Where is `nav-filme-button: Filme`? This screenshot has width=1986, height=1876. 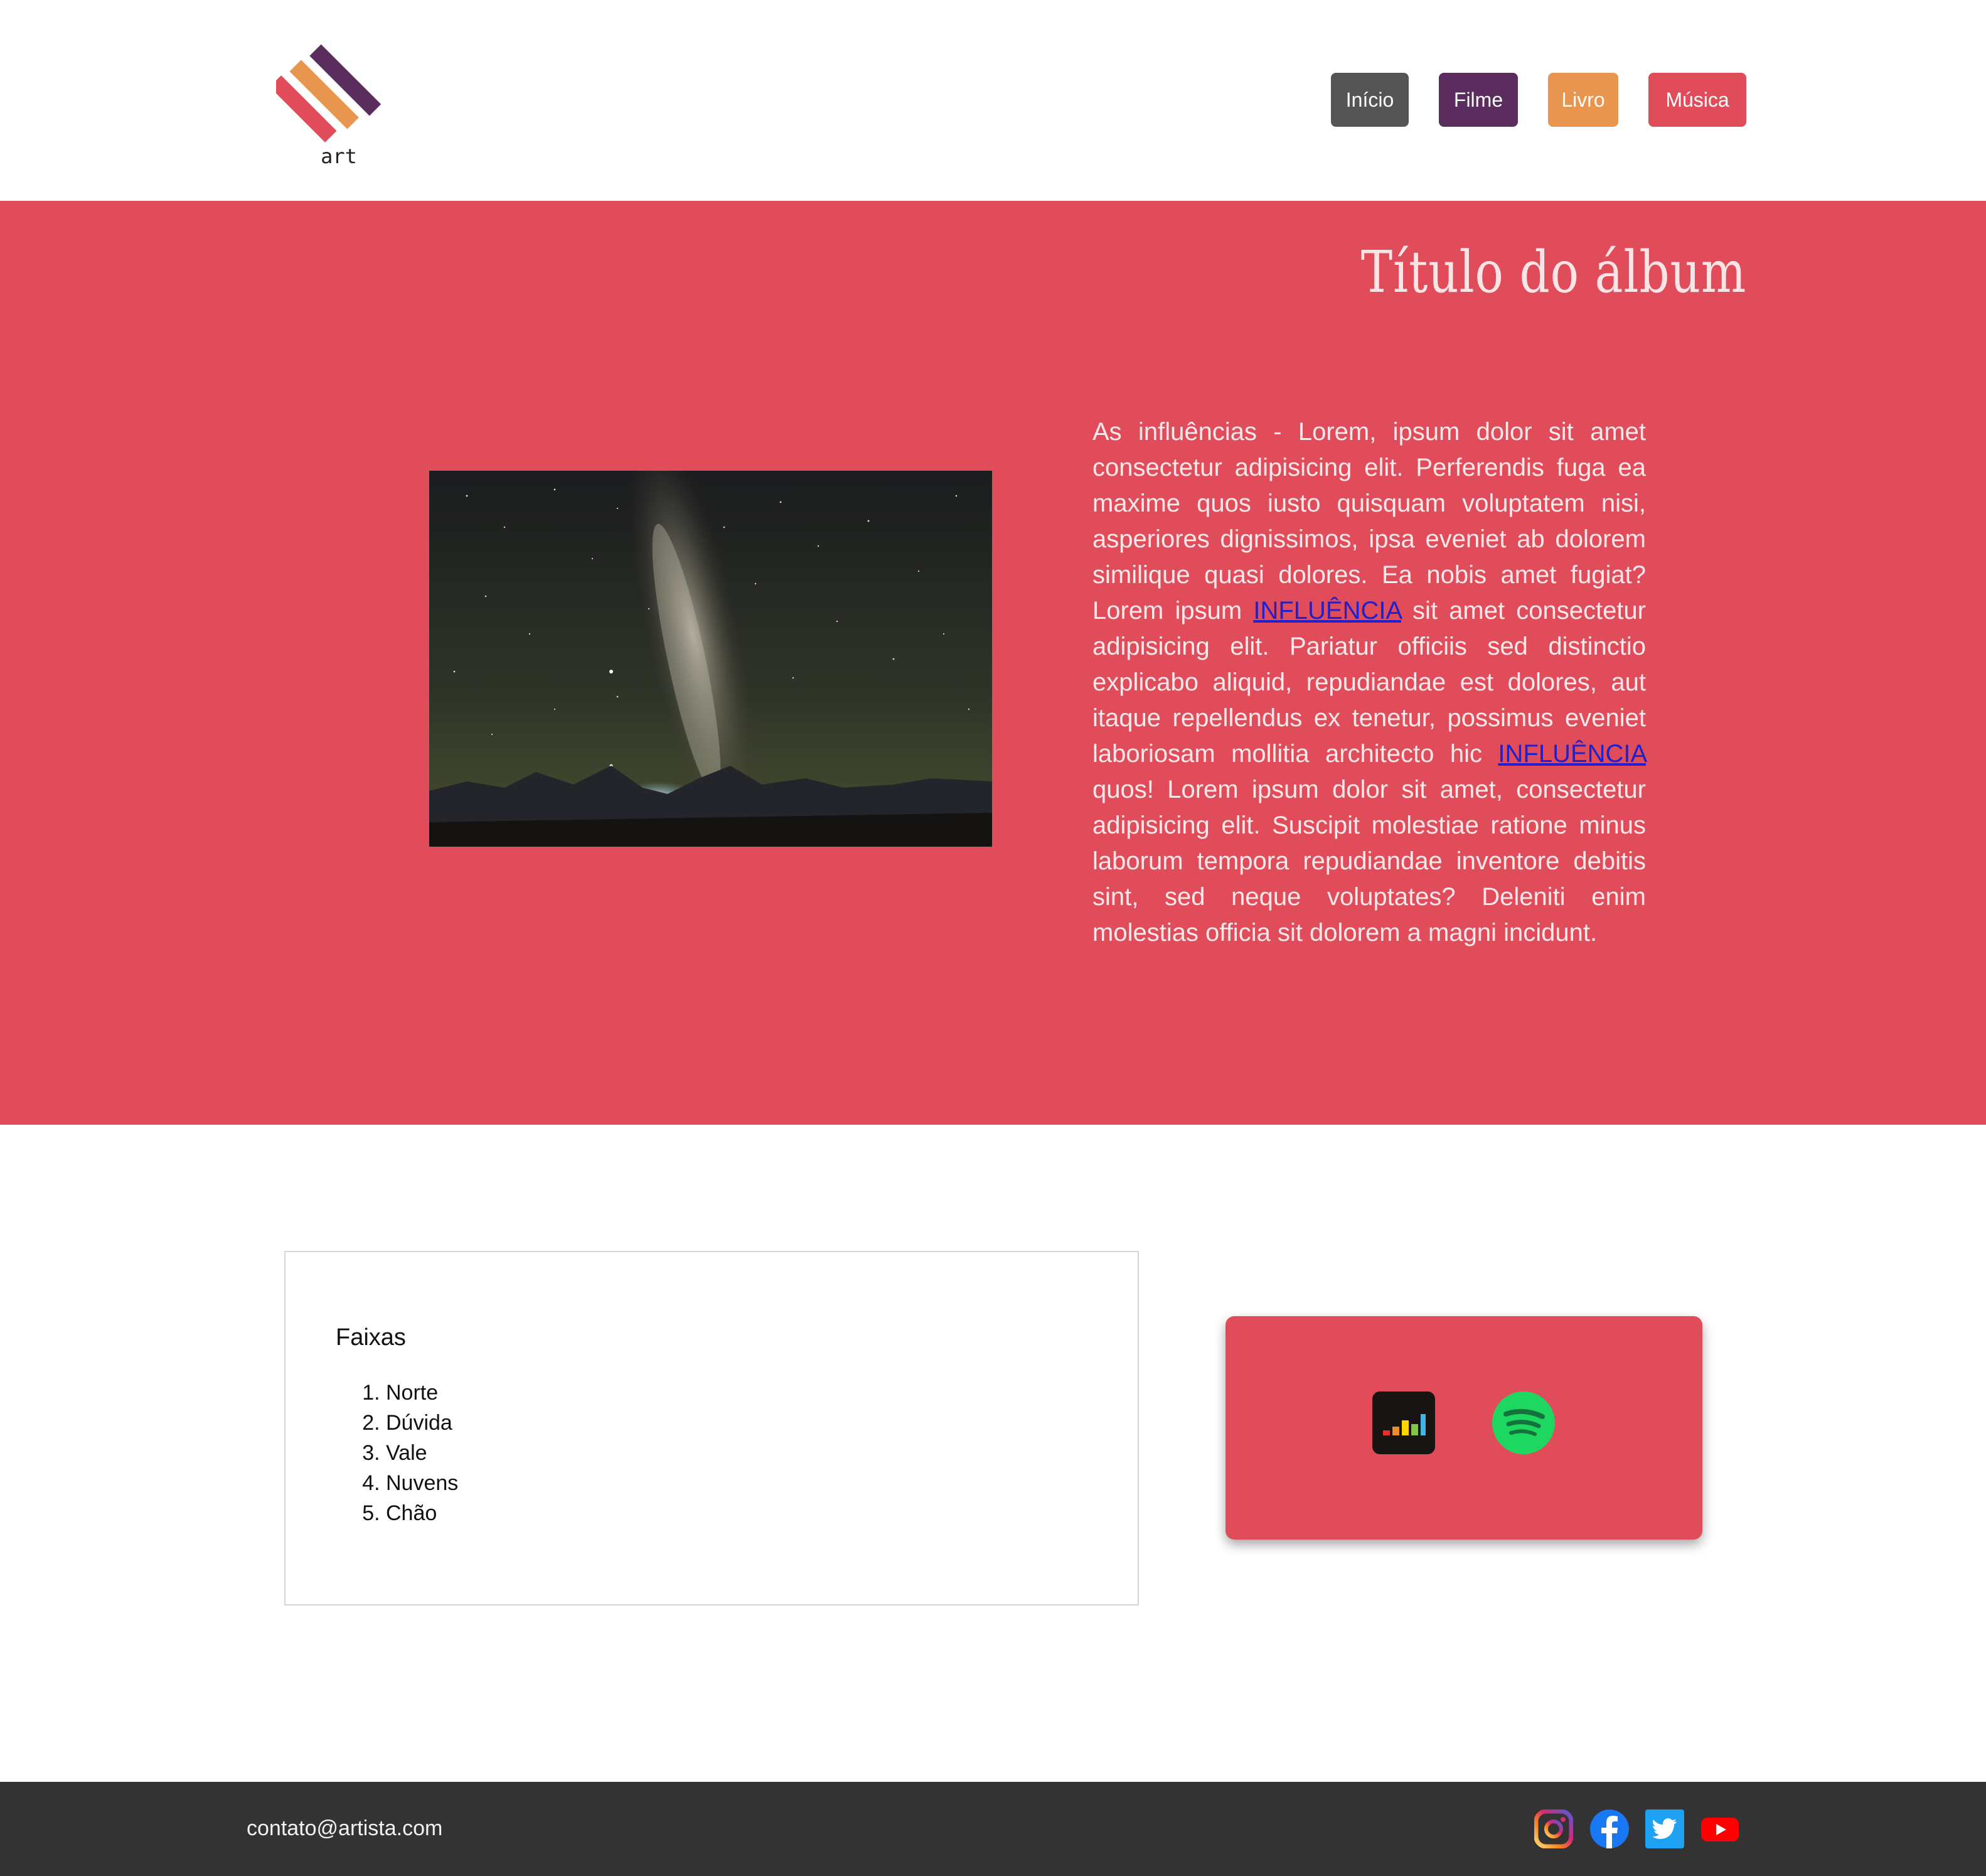 nav-filme-button: Filme is located at coordinates (1478, 100).